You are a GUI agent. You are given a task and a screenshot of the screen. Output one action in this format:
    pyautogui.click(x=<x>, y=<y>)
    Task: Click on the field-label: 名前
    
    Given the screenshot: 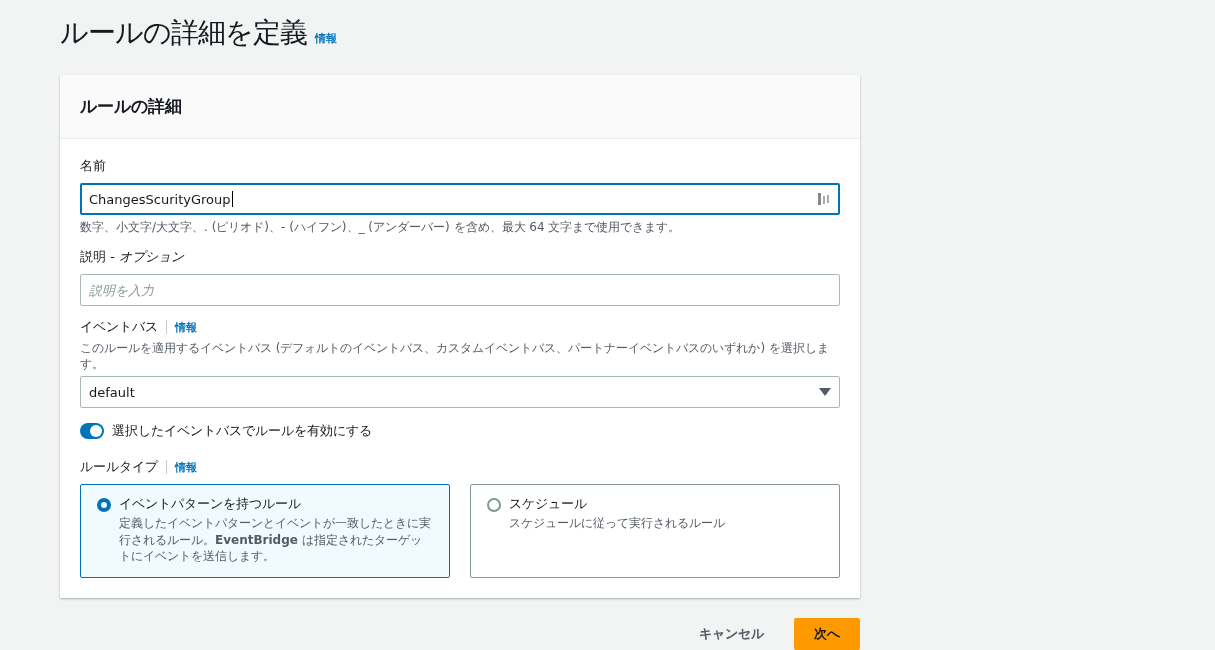 What is the action you would take?
    pyautogui.click(x=93, y=166)
    